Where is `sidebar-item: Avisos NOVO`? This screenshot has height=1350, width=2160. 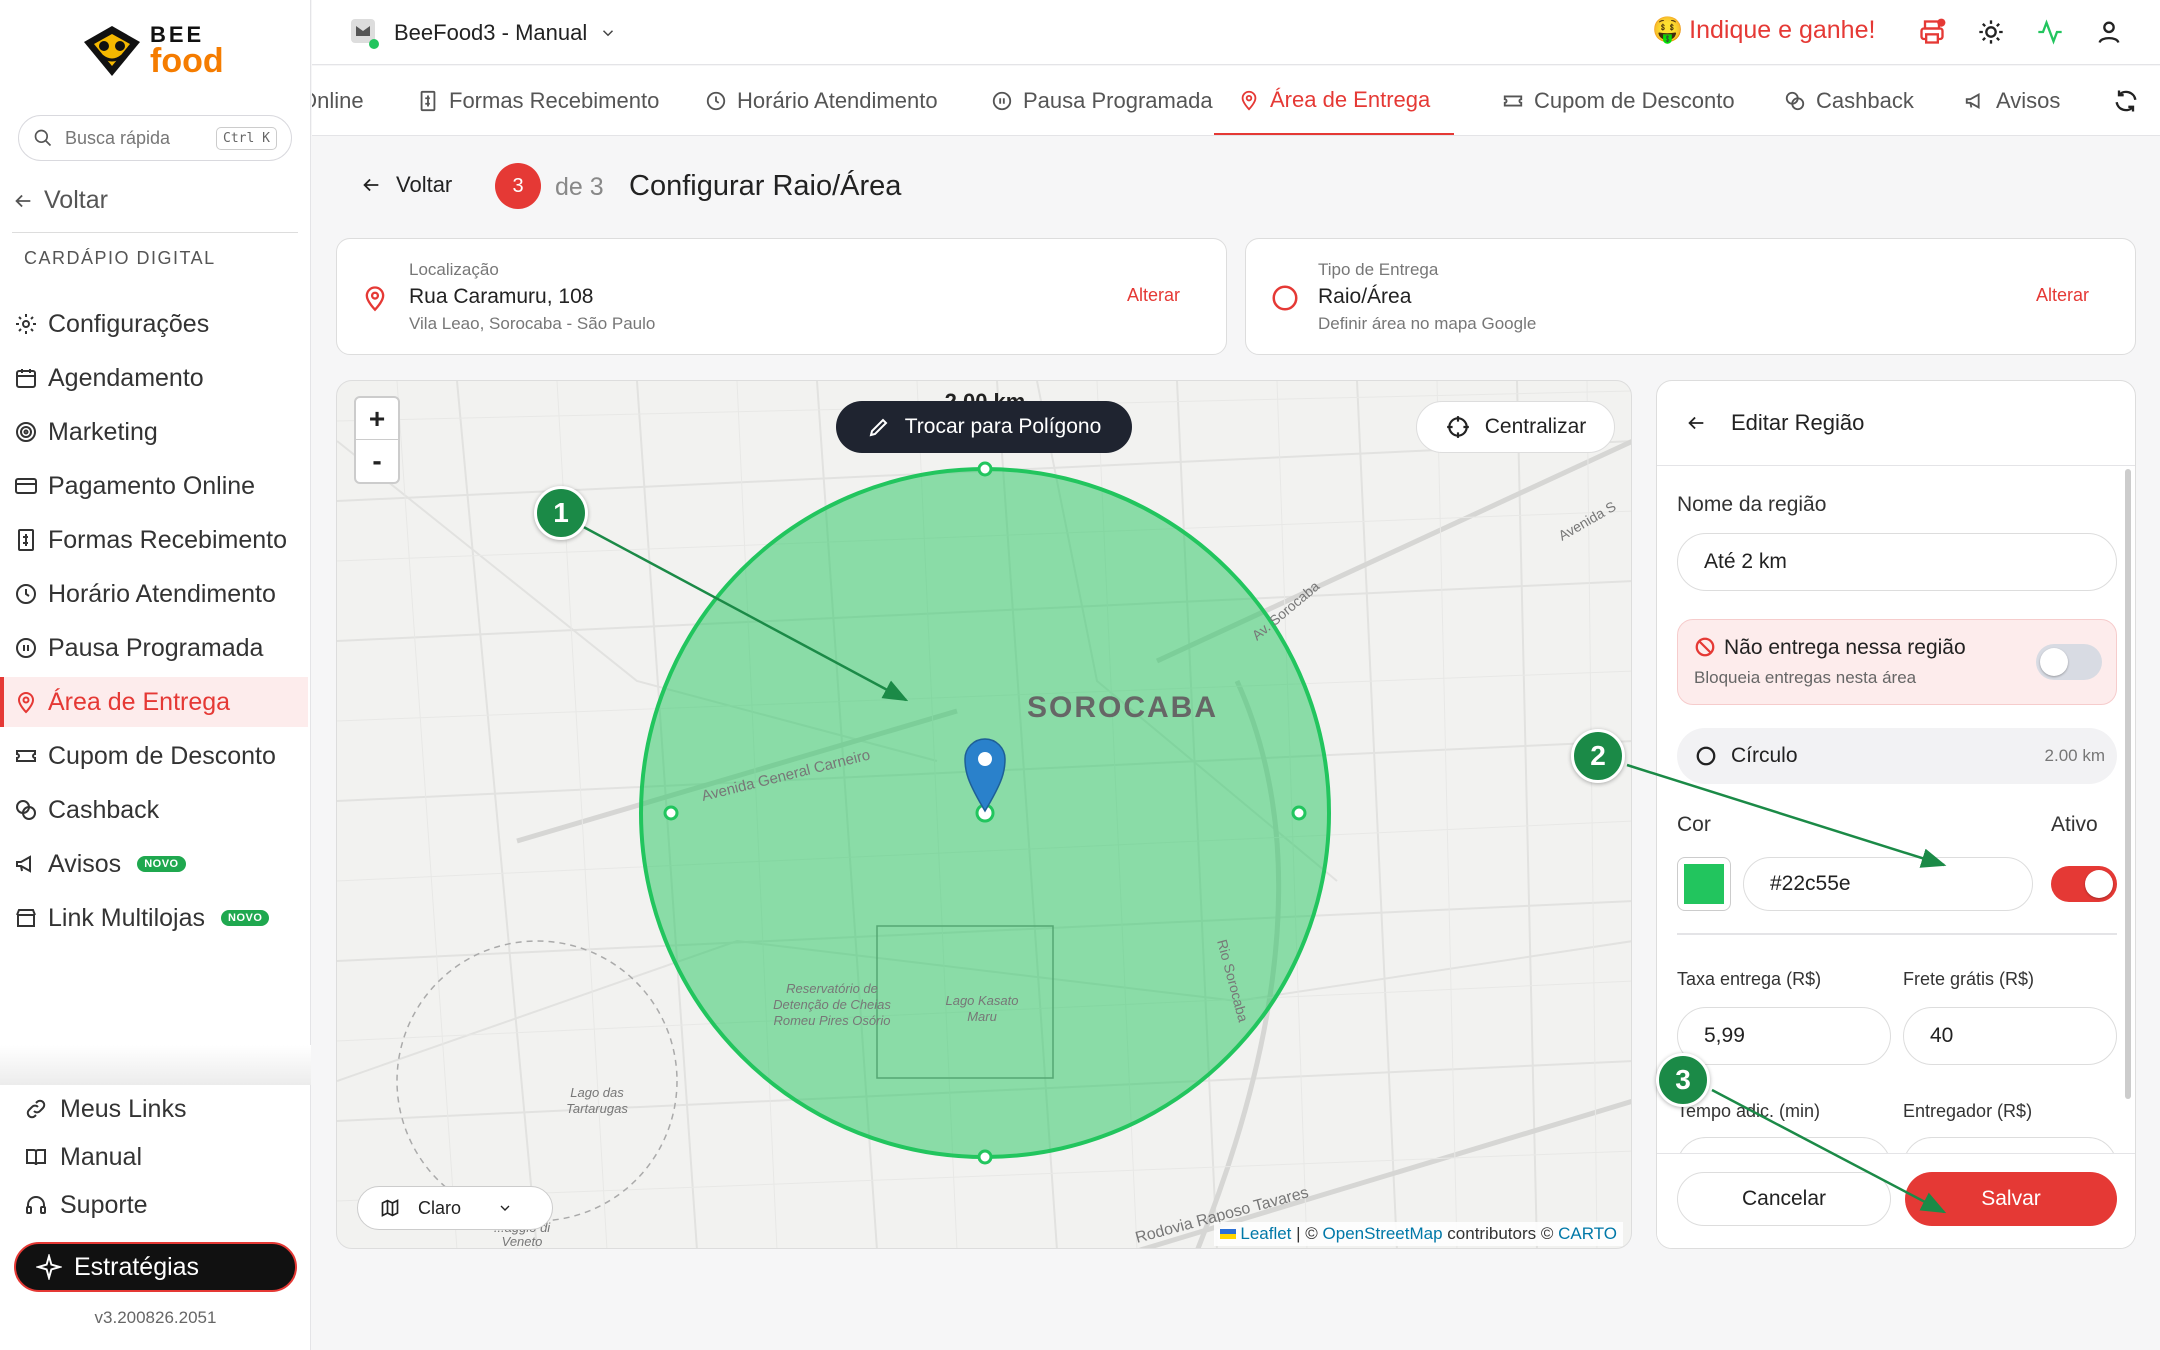 sidebar-item: Avisos NOVO is located at coordinates (154, 864).